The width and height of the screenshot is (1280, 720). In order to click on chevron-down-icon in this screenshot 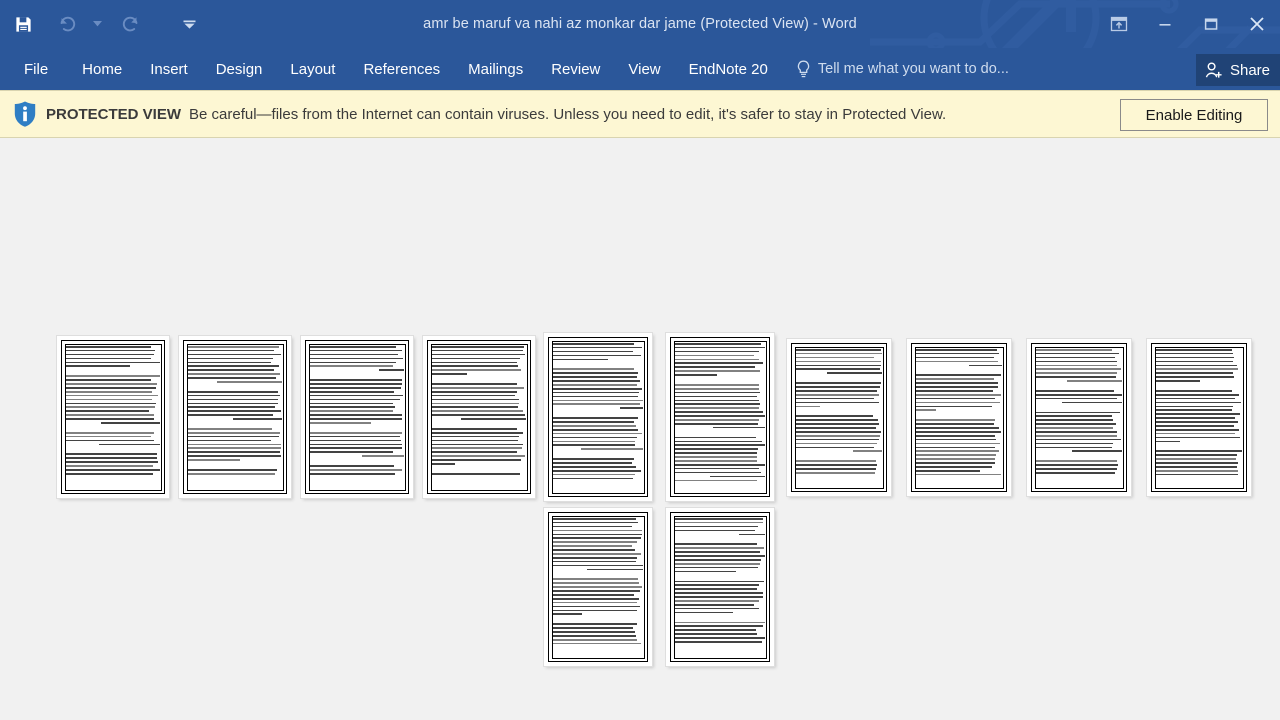, I will do `click(97, 24)`.